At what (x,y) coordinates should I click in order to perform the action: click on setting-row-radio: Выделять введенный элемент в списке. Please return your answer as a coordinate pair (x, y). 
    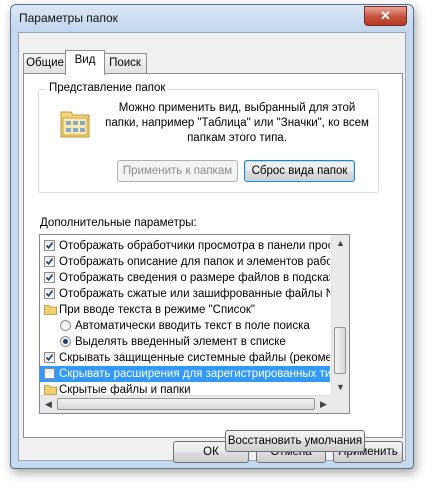
    Looking at the image, I should click on (185, 342).